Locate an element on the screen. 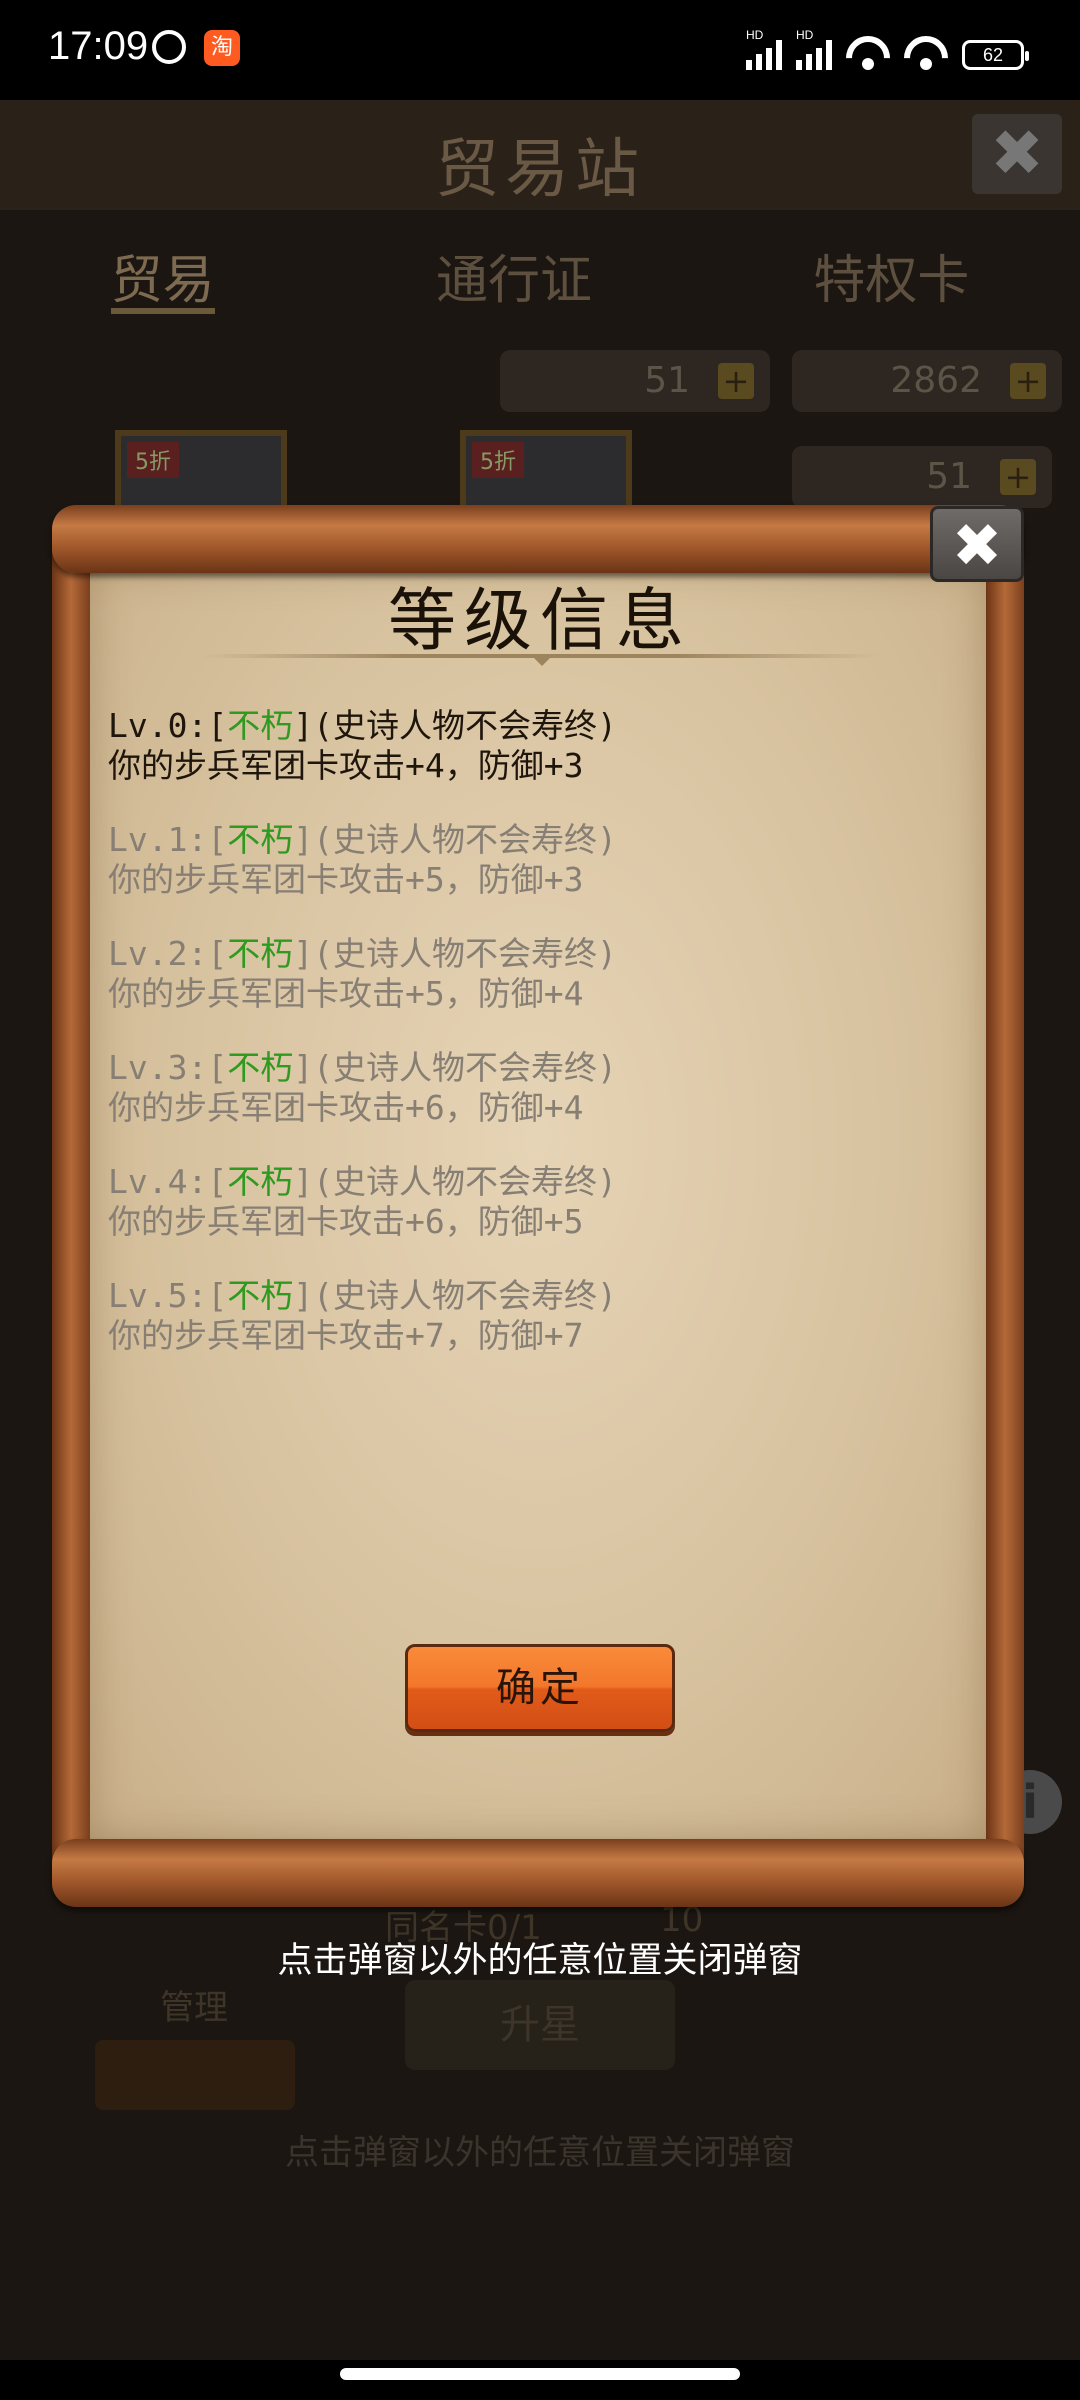  level-effect: 你的步兵军团卡攻击+4，防御+3 is located at coordinates (346, 765).